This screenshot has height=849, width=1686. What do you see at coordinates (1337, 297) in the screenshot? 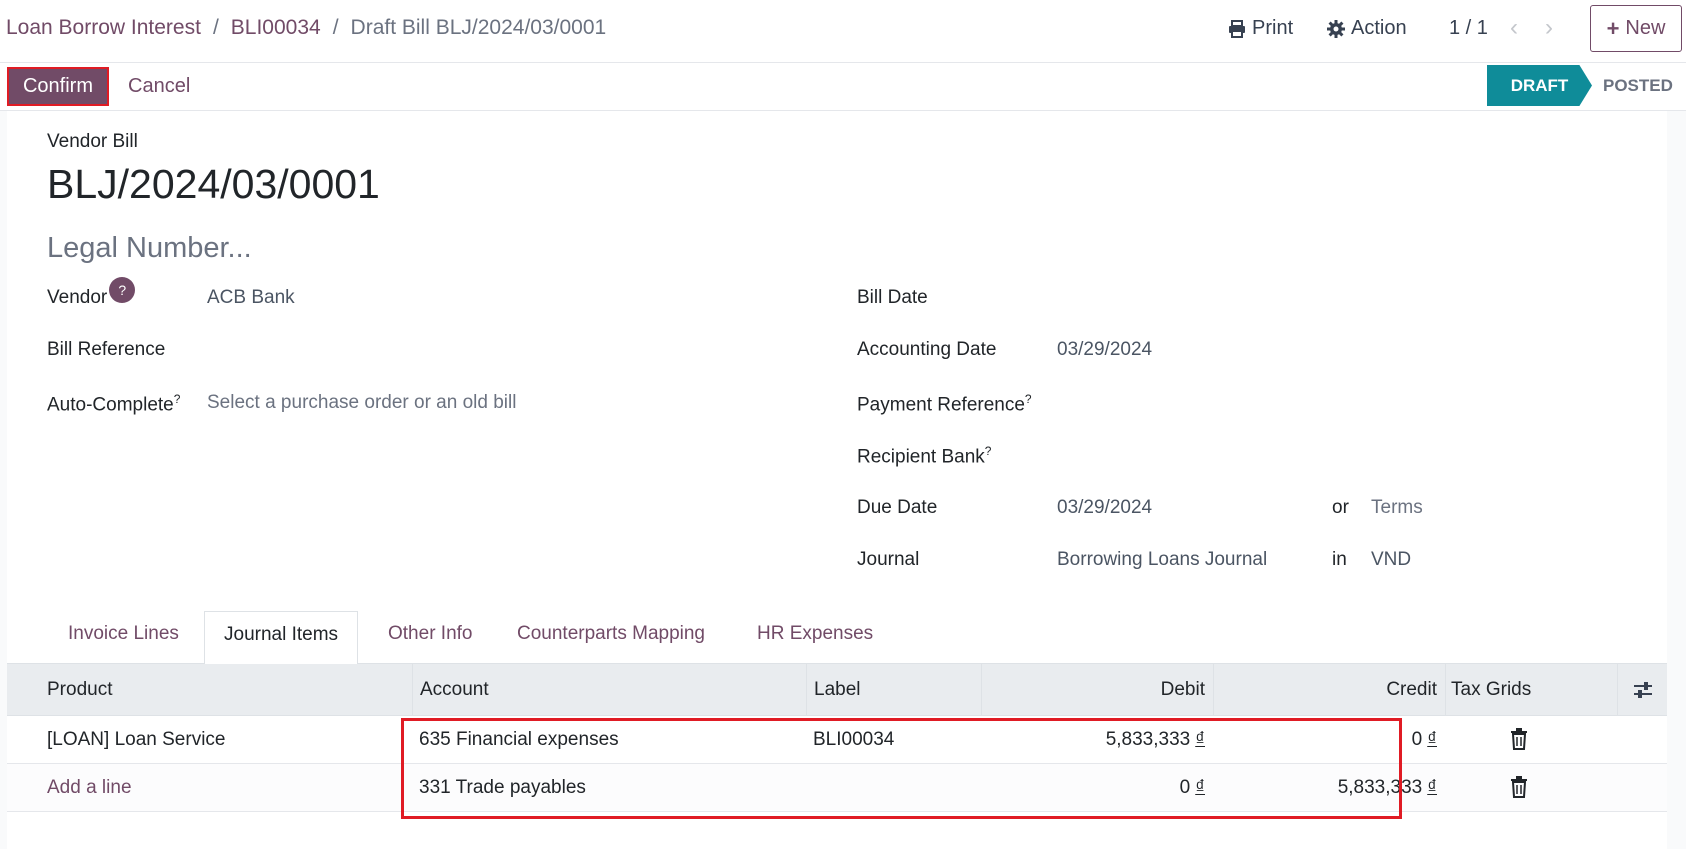
I see `bill-date-input` at bounding box center [1337, 297].